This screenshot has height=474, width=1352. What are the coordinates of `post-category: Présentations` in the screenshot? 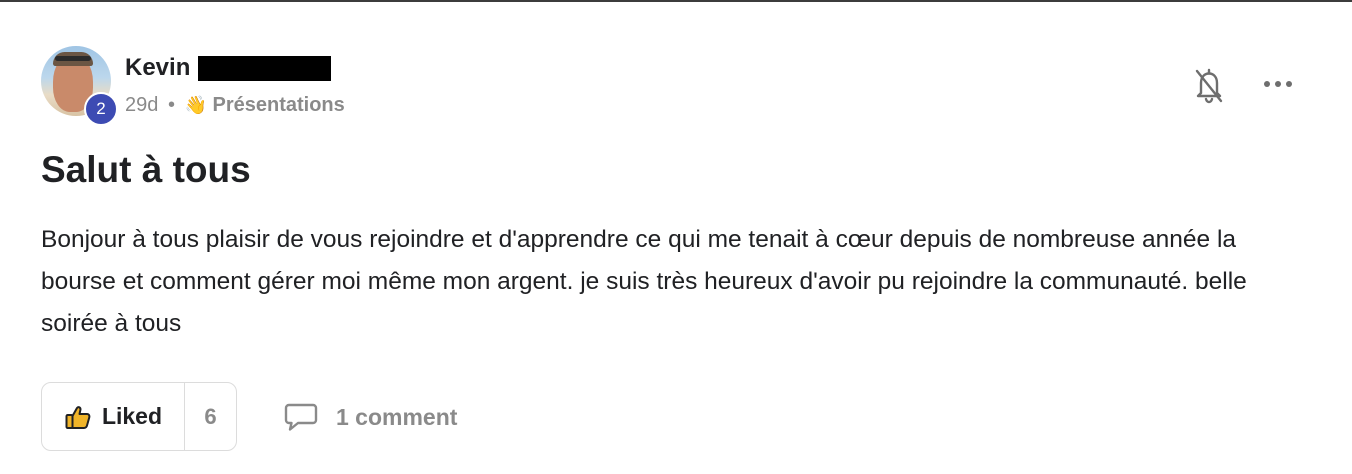 It's located at (279, 105).